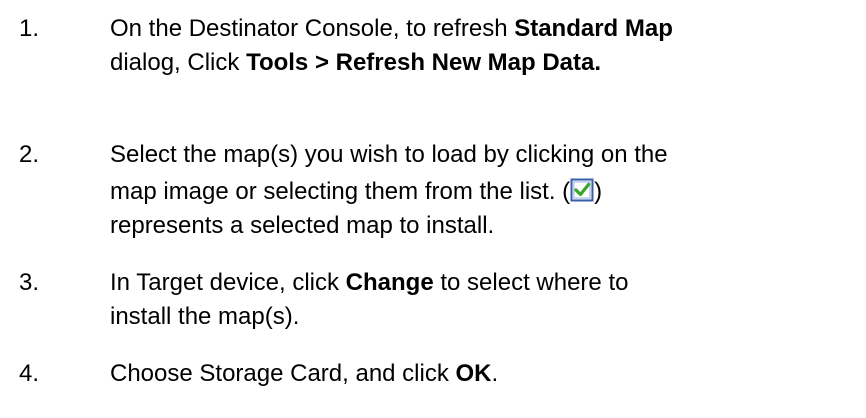 The width and height of the screenshot is (866, 418). Describe the element at coordinates (473, 373) in the screenshot. I see `ok-label: OK` at that location.